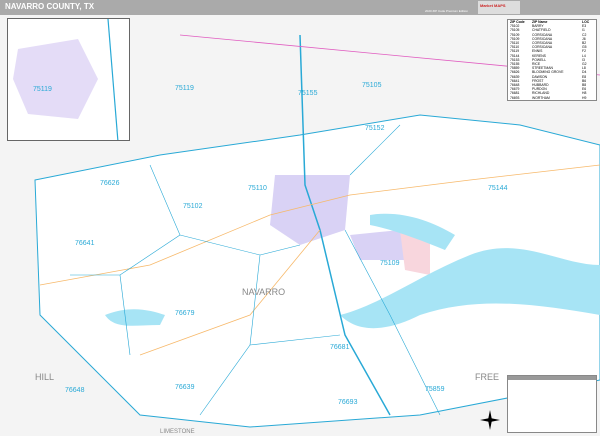  Describe the element at coordinates (184, 88) in the screenshot. I see `zip-label: 75119` at that location.